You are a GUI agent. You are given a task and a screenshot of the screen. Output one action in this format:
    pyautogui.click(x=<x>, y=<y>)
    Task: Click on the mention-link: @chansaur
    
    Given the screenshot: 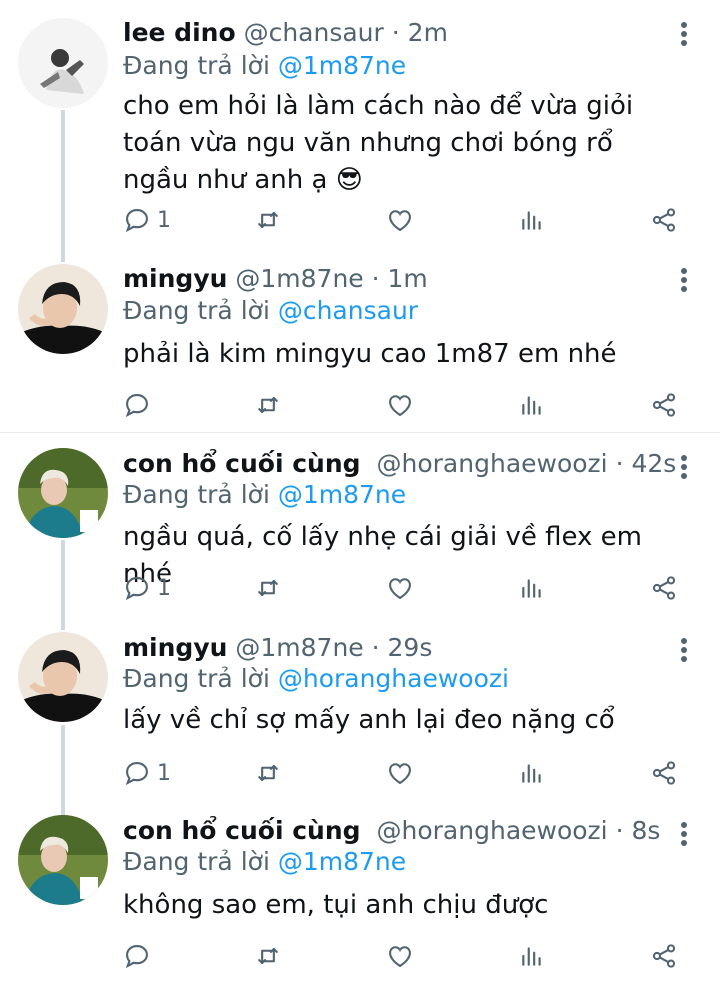 What is the action you would take?
    pyautogui.click(x=348, y=310)
    